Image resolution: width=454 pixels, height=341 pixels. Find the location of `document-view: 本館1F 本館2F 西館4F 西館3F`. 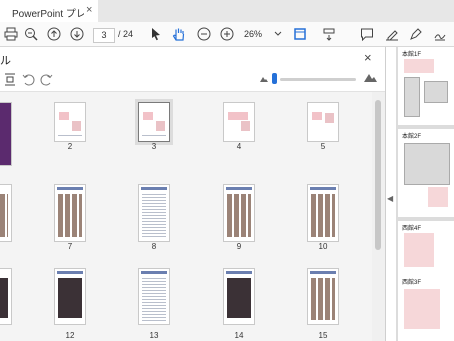

document-view: 本館1F 本館2F 西館4F 西館3F is located at coordinates (425, 194).